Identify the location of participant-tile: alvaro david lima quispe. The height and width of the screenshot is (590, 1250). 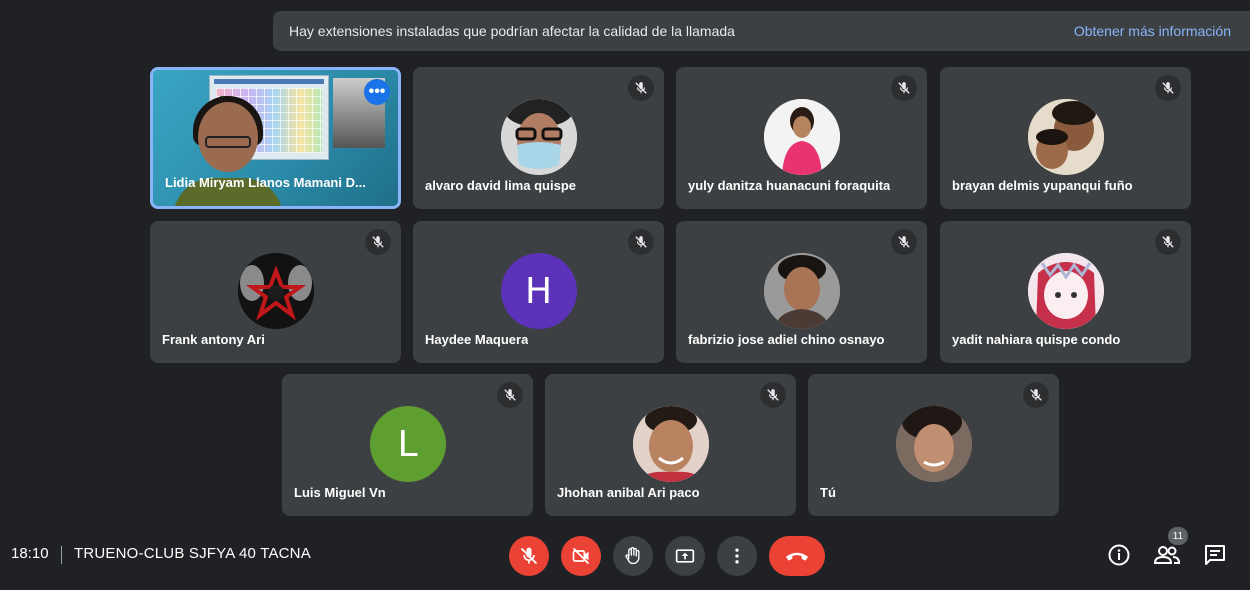
(538, 138).